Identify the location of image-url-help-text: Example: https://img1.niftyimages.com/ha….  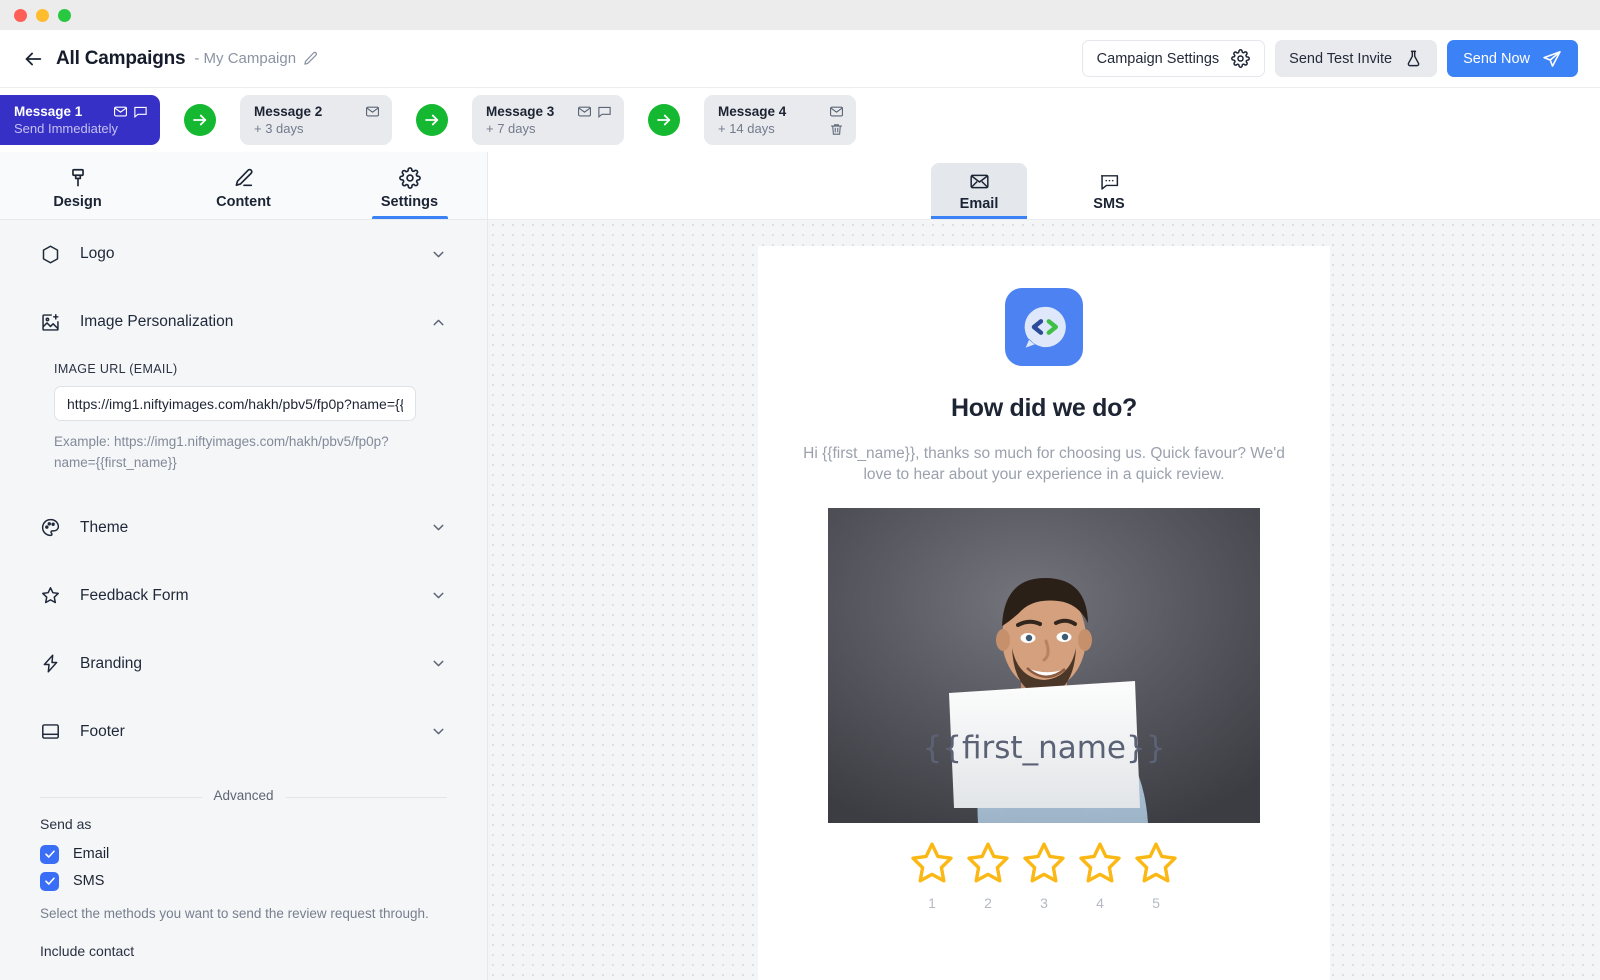
(221, 452).